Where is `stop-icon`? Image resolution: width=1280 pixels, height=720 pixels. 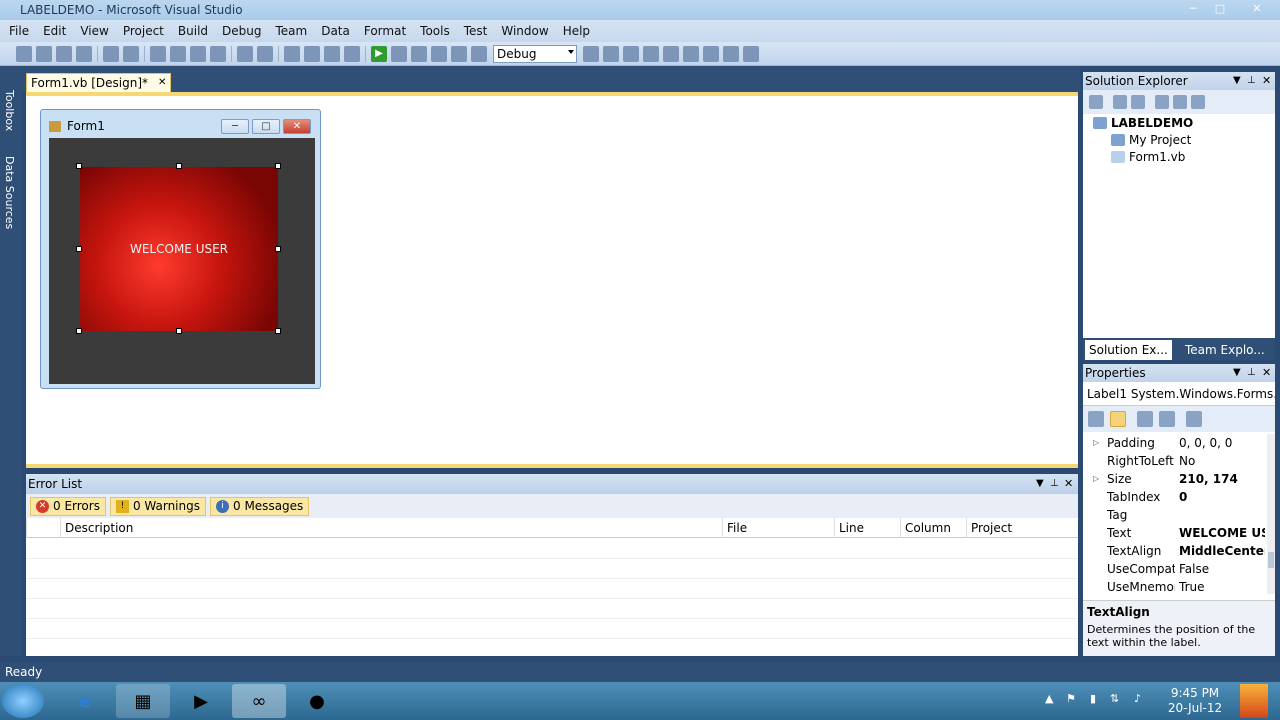 stop-icon is located at coordinates (419, 53).